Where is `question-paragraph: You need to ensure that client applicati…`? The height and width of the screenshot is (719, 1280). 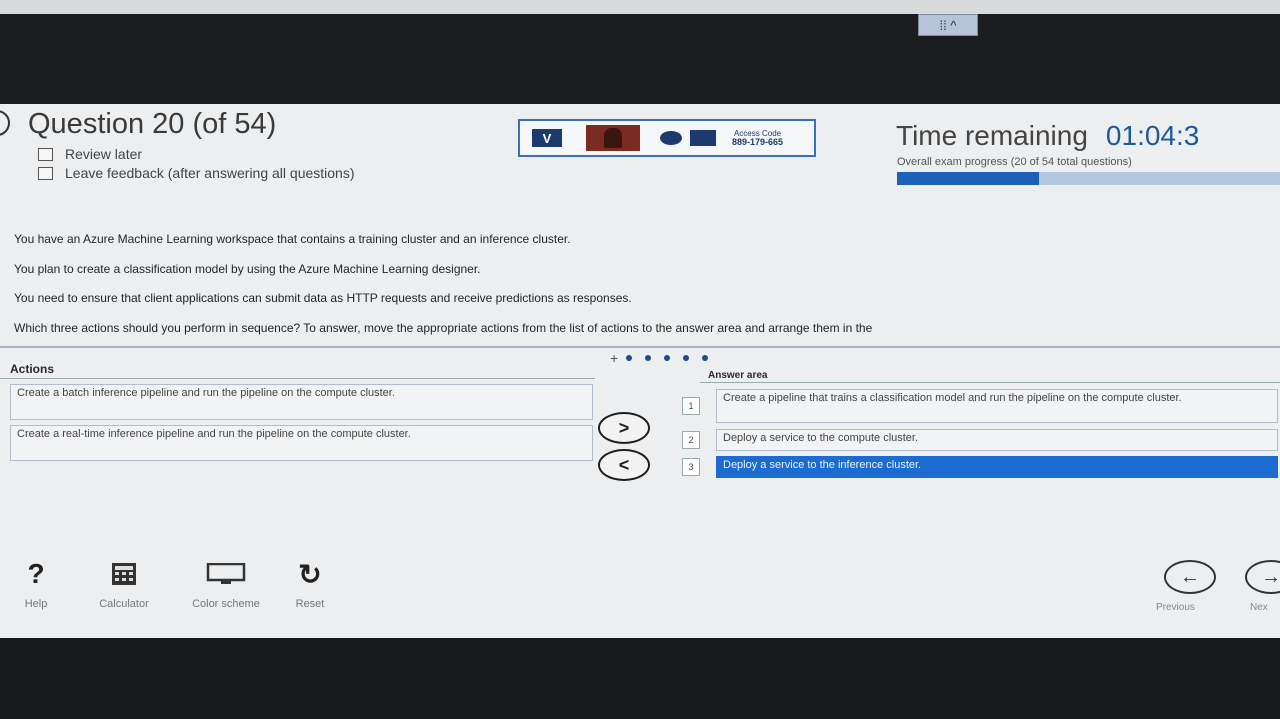 question-paragraph: You need to ensure that client applicati… is located at coordinates (323, 298).